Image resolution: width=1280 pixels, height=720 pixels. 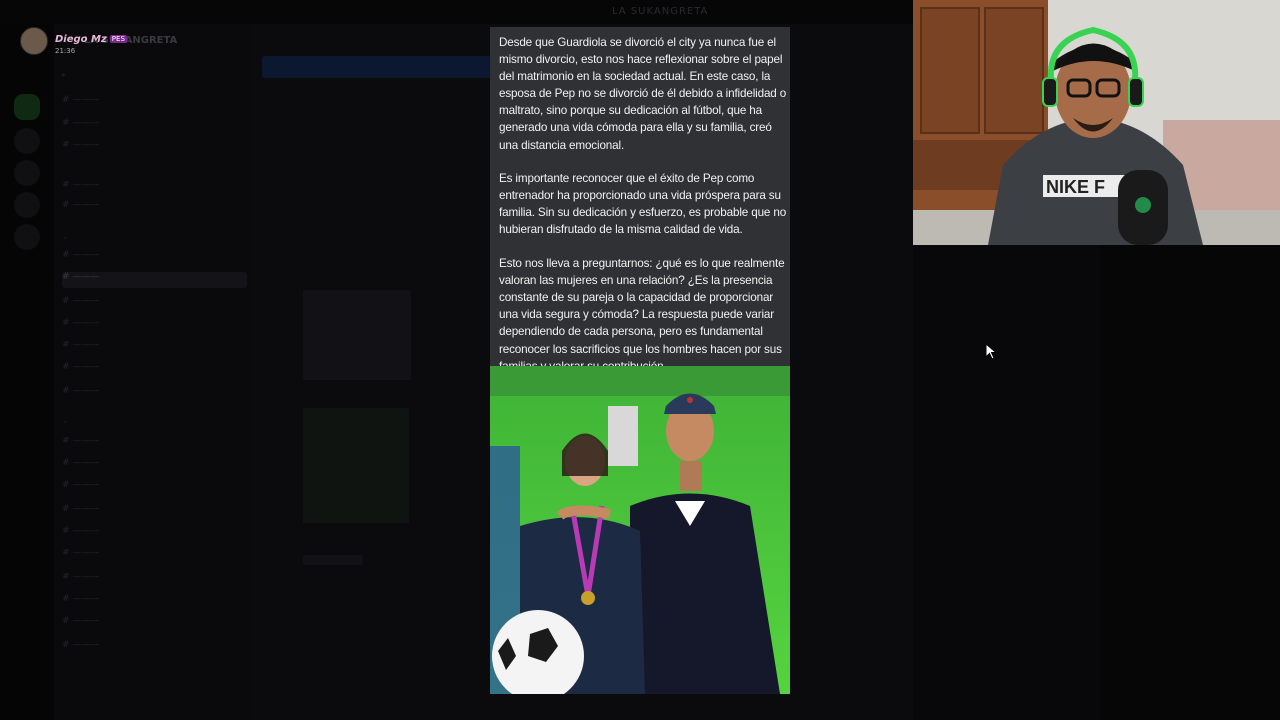 What do you see at coordinates (27, 107) in the screenshot?
I see `server-icon-active` at bounding box center [27, 107].